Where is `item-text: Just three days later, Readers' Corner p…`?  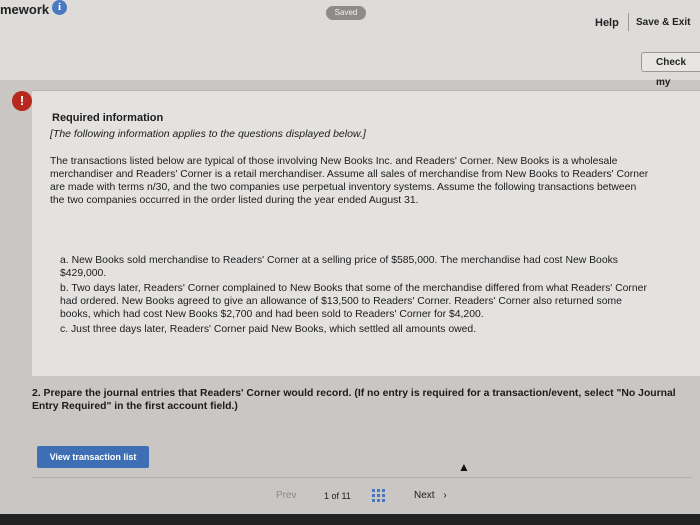
item-text: Just three days later, Readers' Corner p… is located at coordinates (273, 329).